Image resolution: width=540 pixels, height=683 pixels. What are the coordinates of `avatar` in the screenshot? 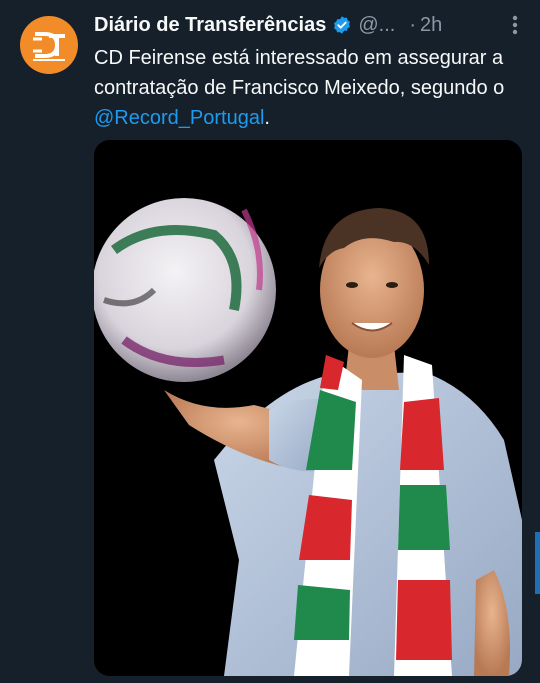 It's located at (49, 45).